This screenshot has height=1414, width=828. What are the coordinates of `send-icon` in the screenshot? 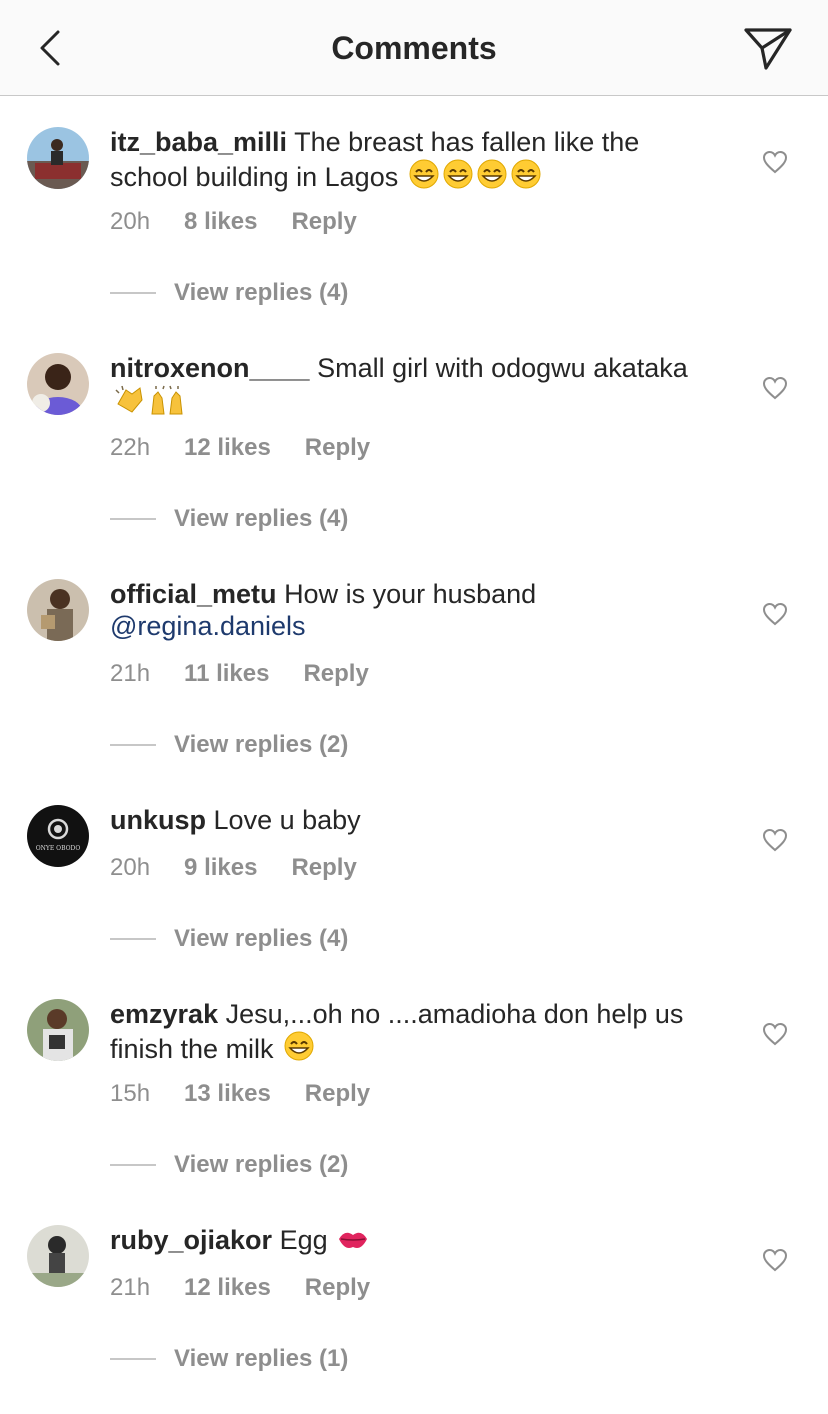 It's located at (768, 49).